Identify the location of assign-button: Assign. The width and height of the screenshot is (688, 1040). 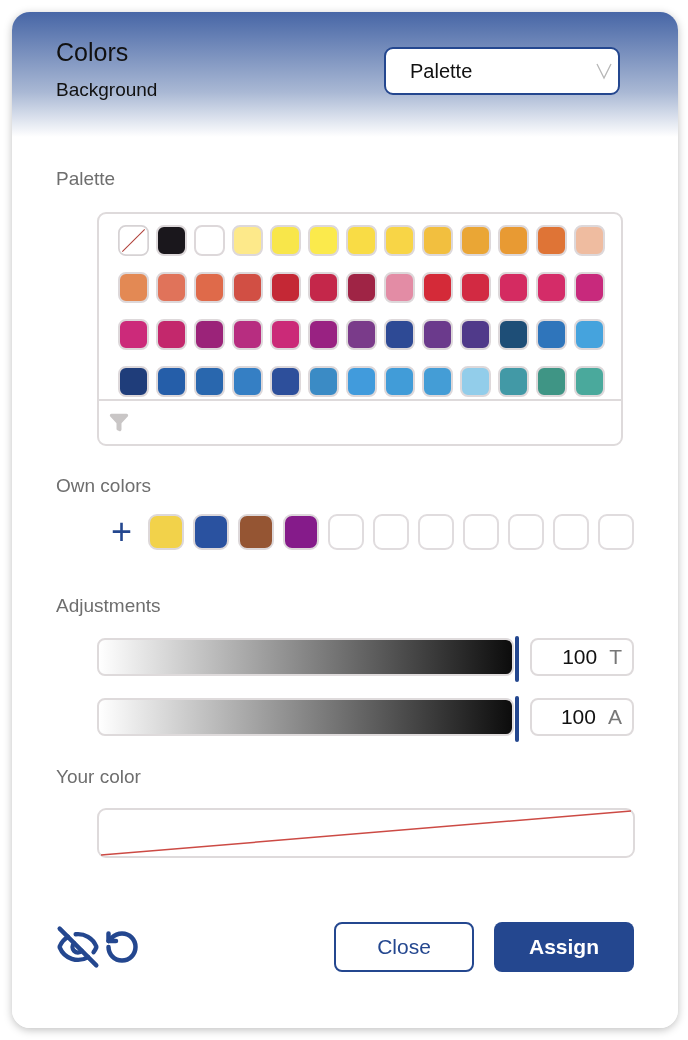
(564, 947).